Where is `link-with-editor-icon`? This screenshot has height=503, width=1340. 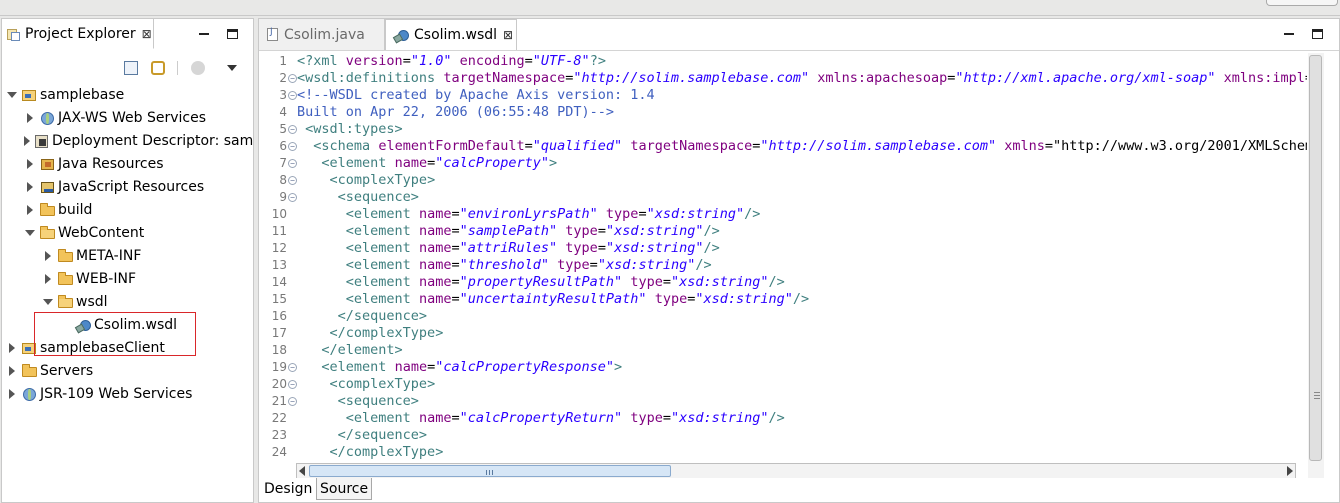 link-with-editor-icon is located at coordinates (158, 68).